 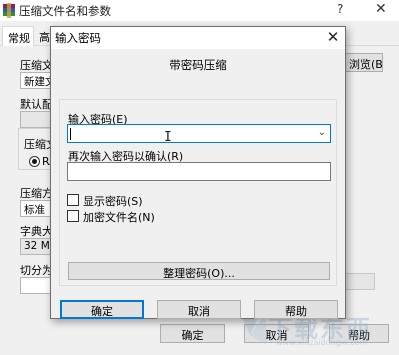 What do you see at coordinates (34, 161) in the screenshot?
I see `rar-format-radio` at bounding box center [34, 161].